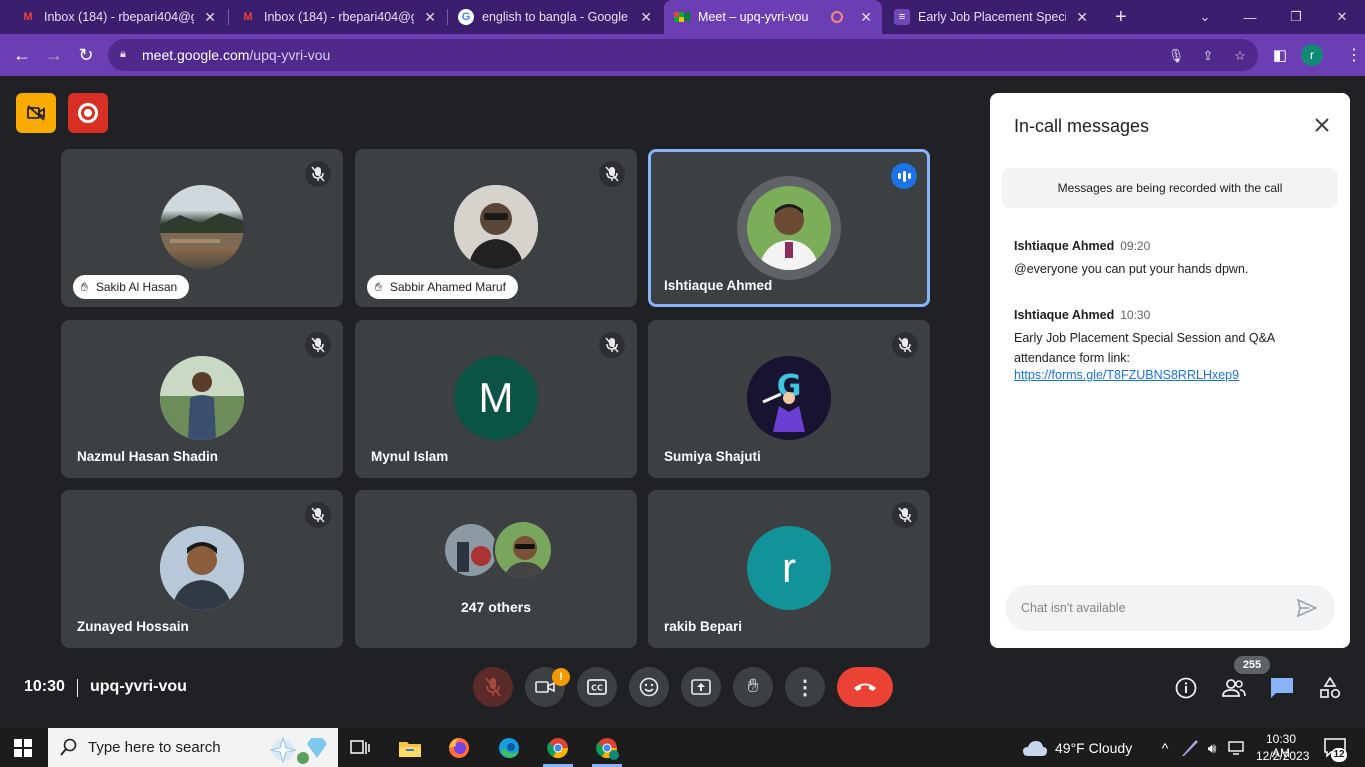 This screenshot has width=1365, height=767. I want to click on tab-forms: ≡ Early Job Placement Special ✕, so click(991, 17).